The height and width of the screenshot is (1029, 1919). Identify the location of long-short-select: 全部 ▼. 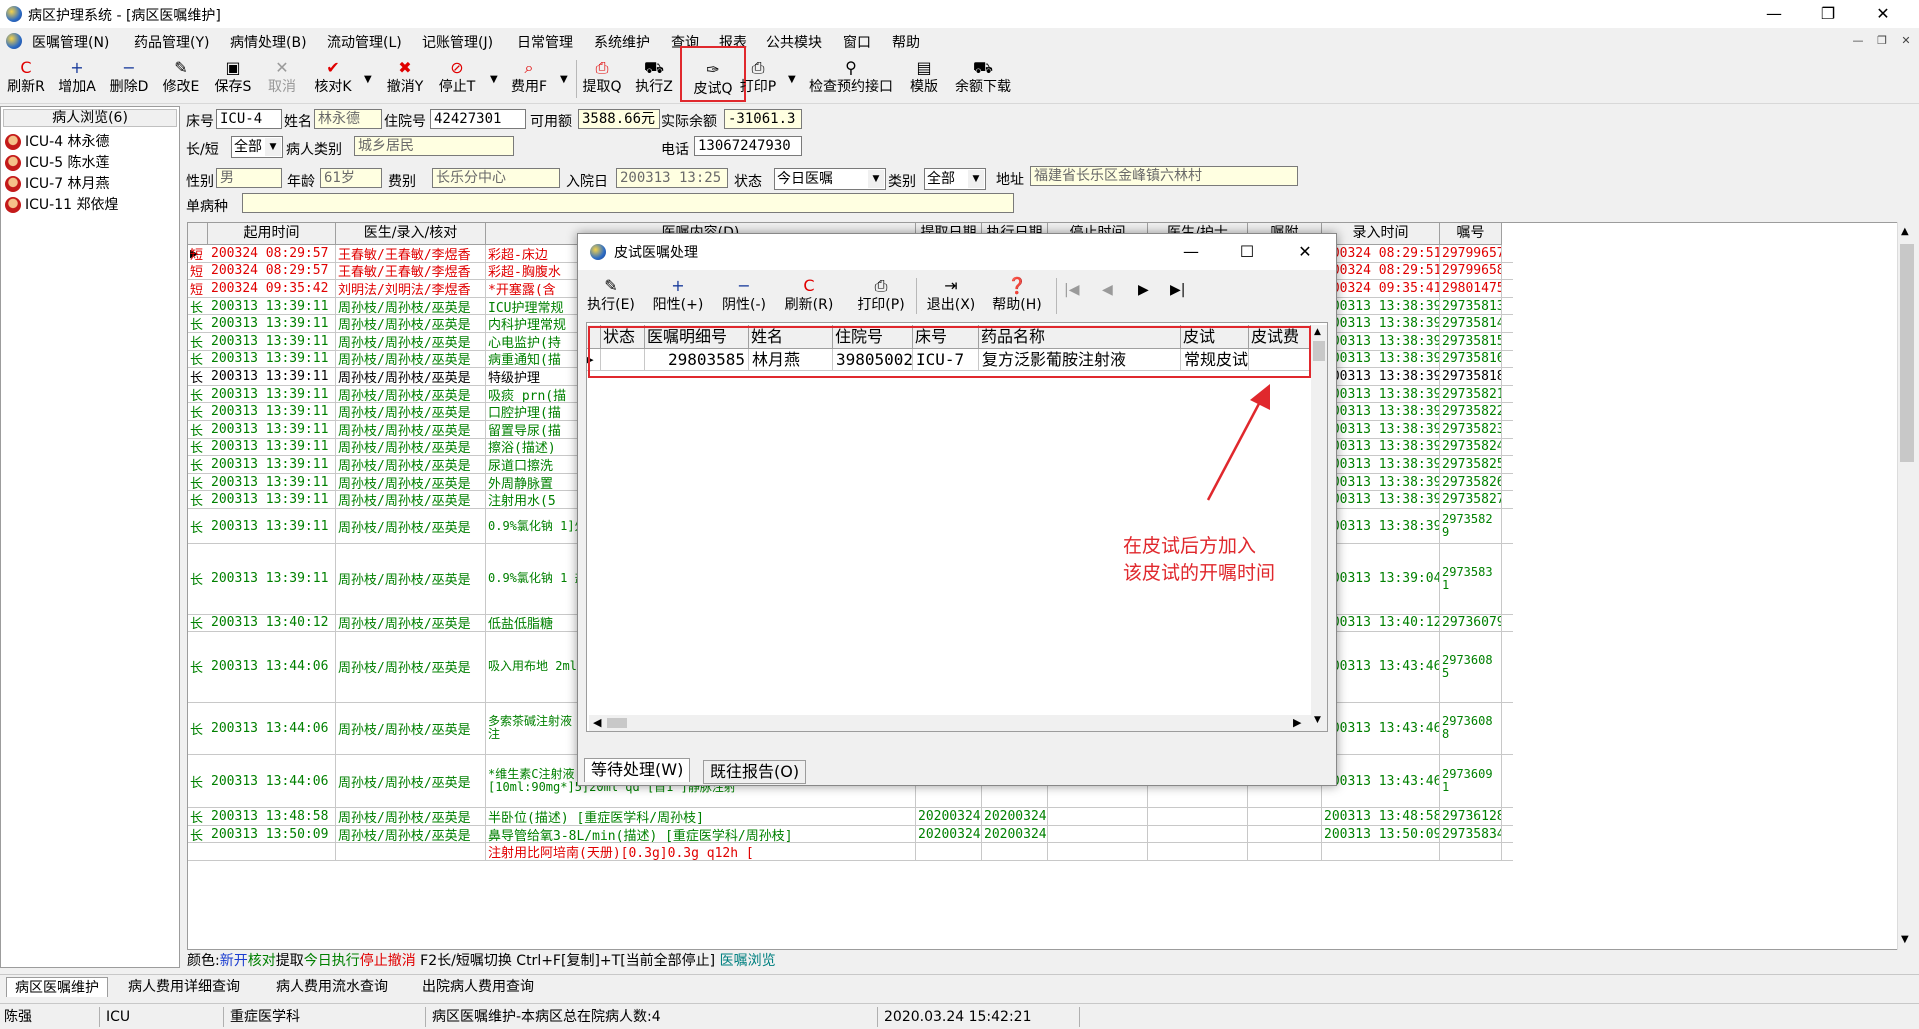
(257, 147).